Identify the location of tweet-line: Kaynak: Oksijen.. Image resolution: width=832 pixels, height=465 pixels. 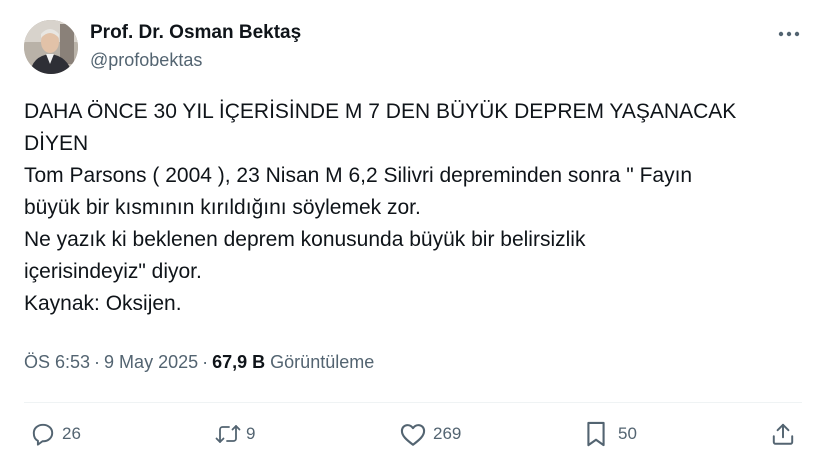
(103, 303).